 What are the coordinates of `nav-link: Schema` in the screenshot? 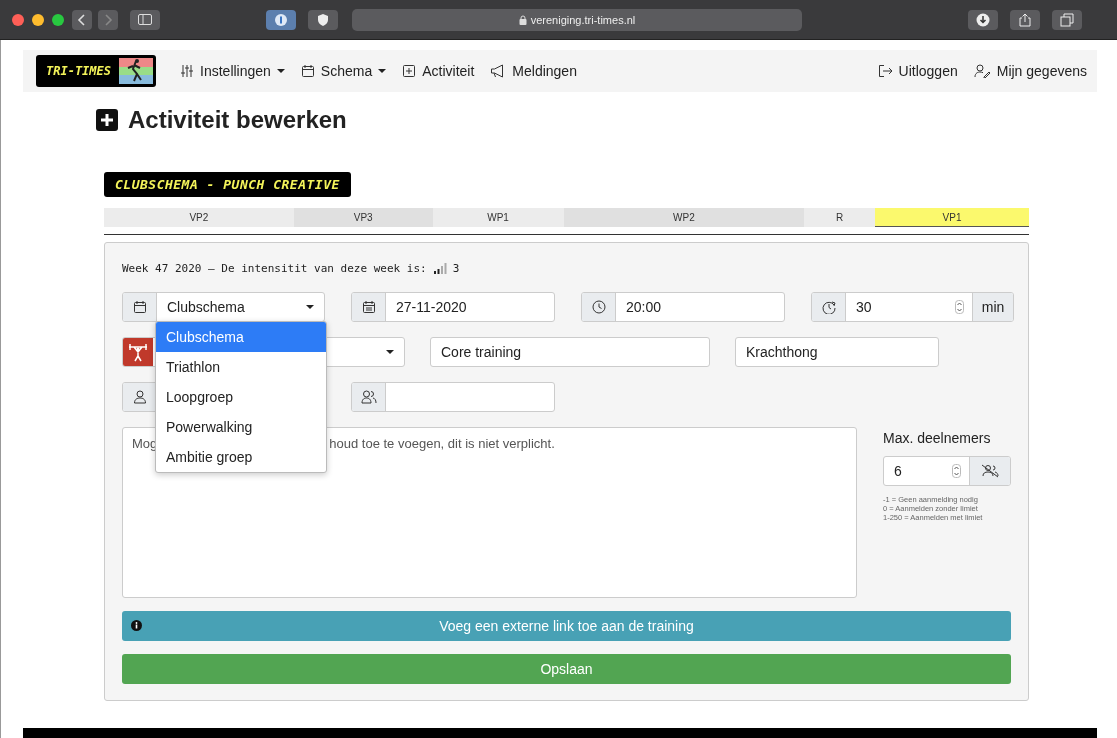 It's located at (343, 71).